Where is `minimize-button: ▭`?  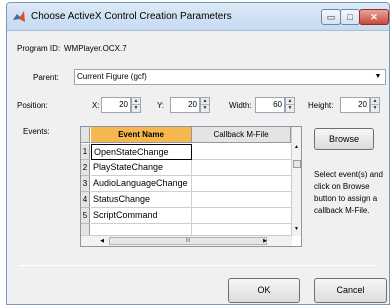 minimize-button: ▭ is located at coordinates (331, 17).